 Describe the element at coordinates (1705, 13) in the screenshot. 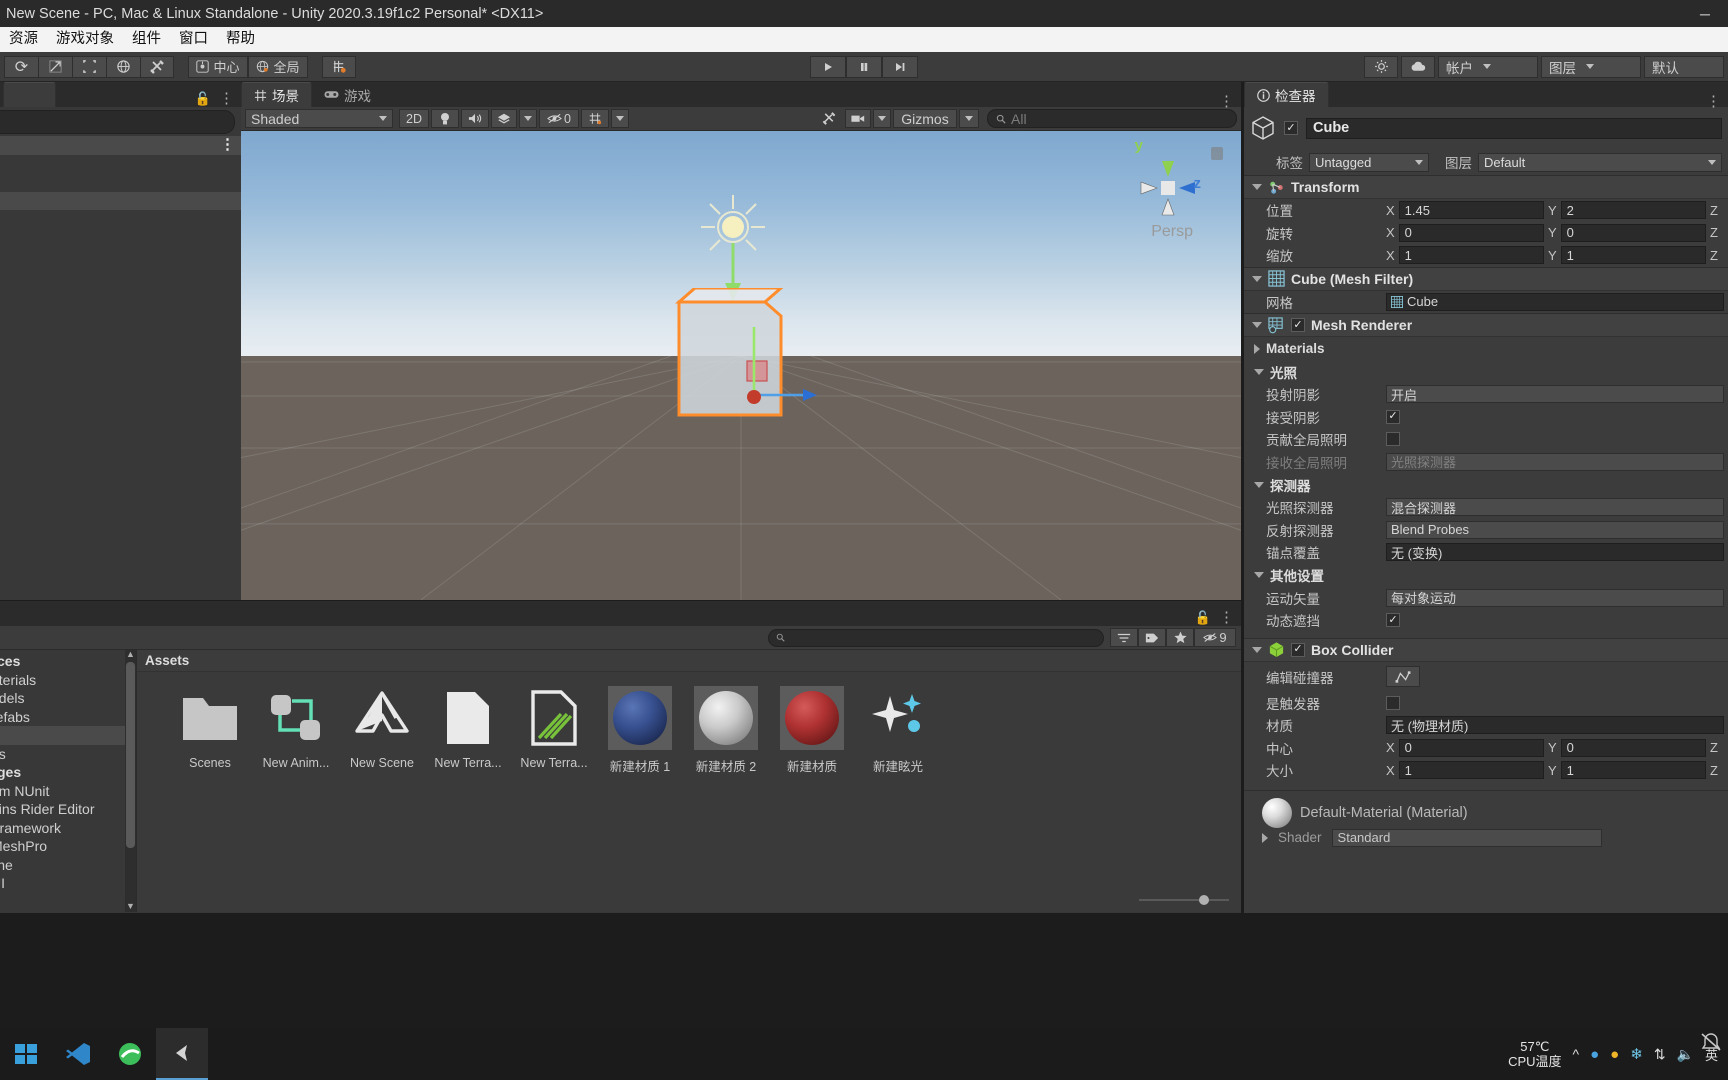

I see `minimize-button: ─` at that location.